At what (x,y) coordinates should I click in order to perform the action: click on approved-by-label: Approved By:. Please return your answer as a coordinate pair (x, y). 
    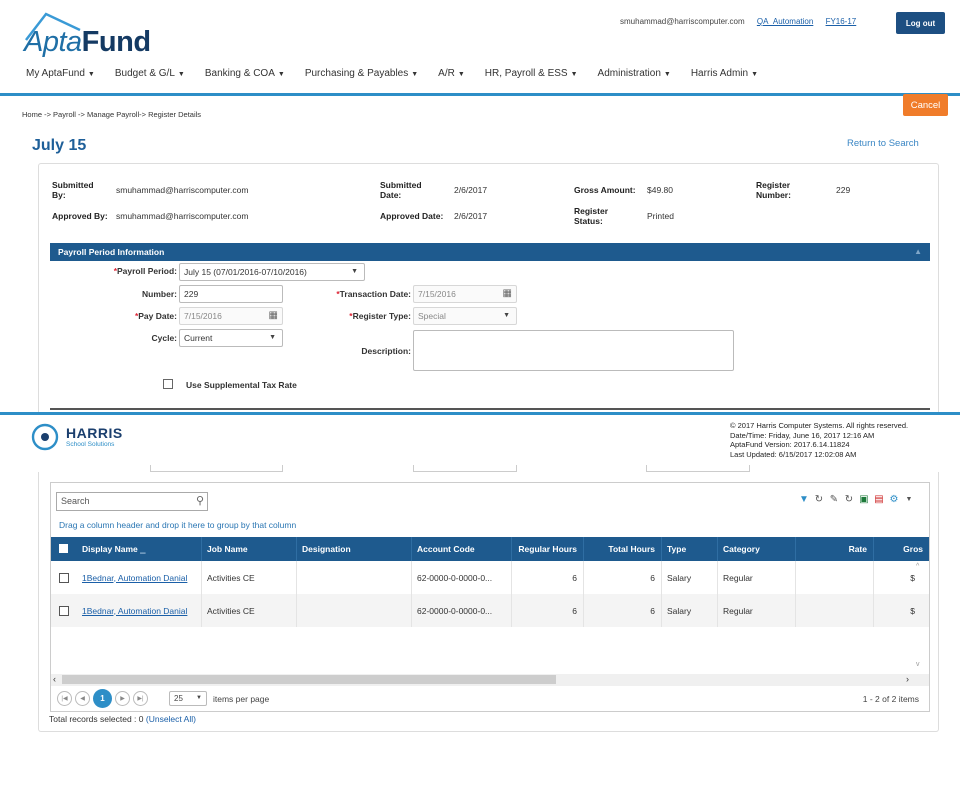
    Looking at the image, I should click on (80, 216).